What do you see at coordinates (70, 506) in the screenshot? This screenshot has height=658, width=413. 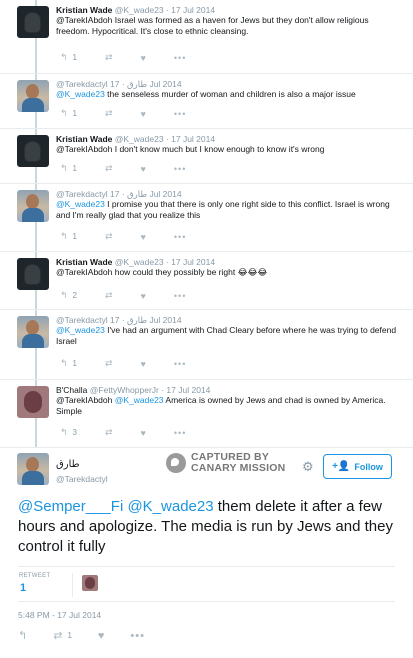 I see `mention-link: @Semper___Fi` at bounding box center [70, 506].